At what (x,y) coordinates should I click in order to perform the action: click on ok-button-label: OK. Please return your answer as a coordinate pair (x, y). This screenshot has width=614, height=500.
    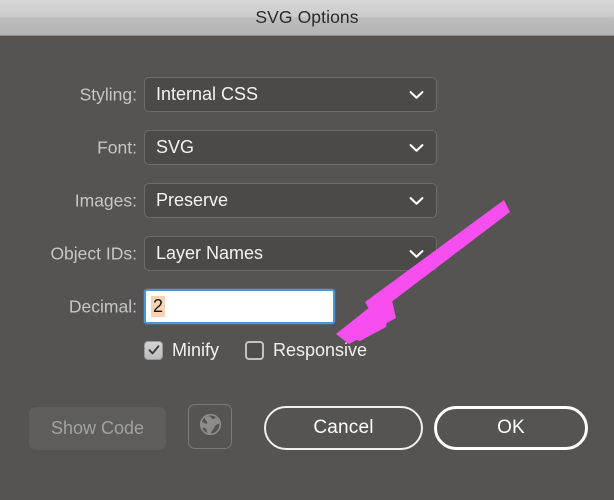
    Looking at the image, I should click on (511, 427).